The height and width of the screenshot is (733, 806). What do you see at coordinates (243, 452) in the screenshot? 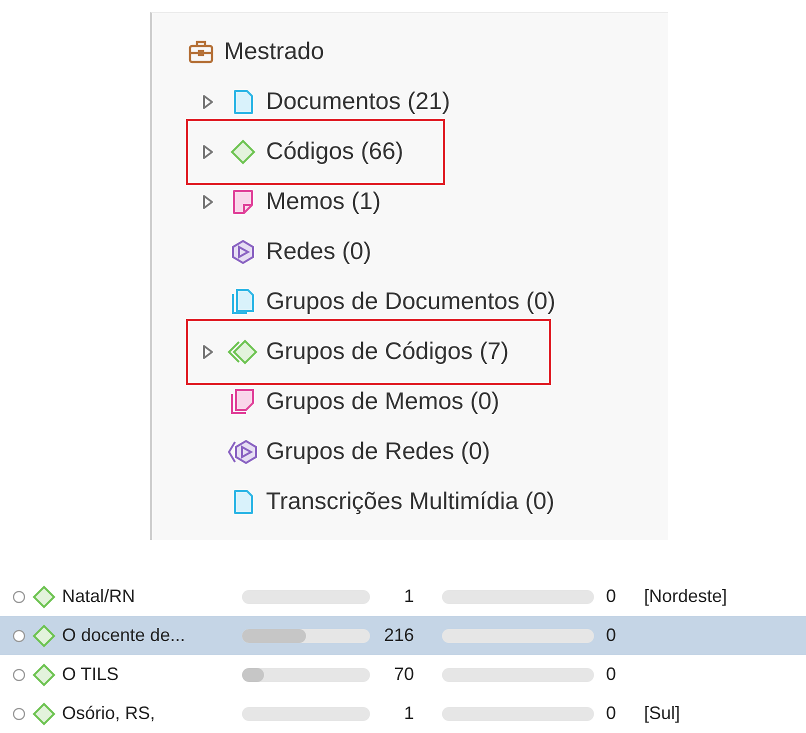
I see `networks-icon` at bounding box center [243, 452].